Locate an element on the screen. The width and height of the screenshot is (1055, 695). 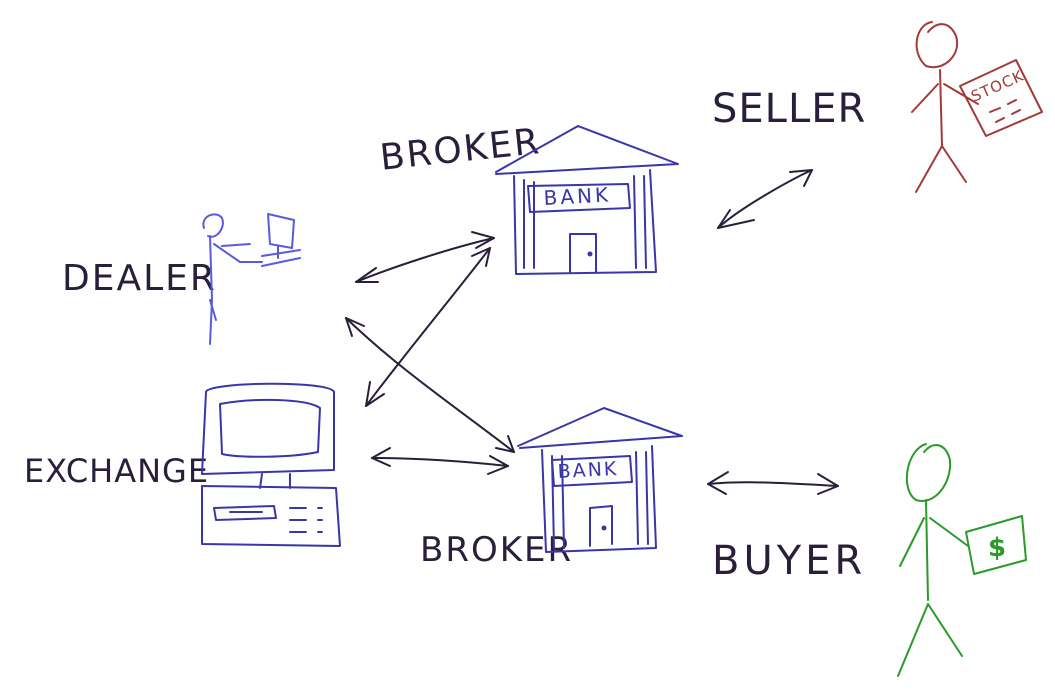
buyer-figure-icon is located at coordinates (962, 560).